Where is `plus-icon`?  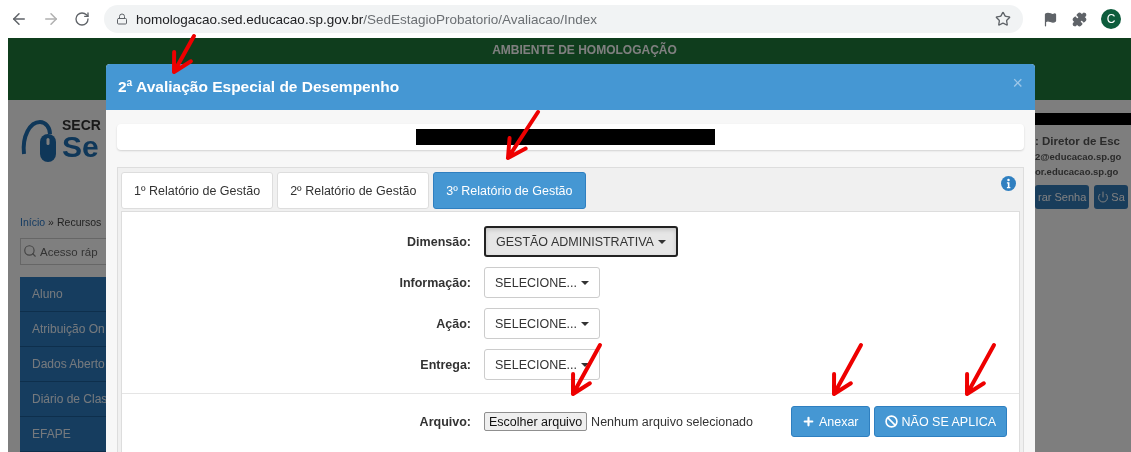
plus-icon is located at coordinates (808, 421).